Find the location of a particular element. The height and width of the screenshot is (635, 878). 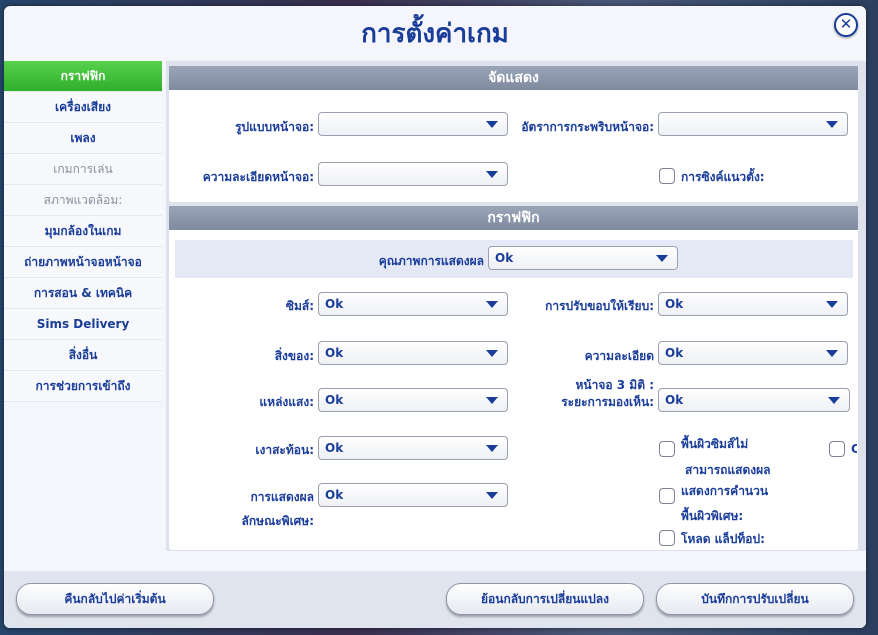

detail-dropdown: Ok is located at coordinates (753, 353).